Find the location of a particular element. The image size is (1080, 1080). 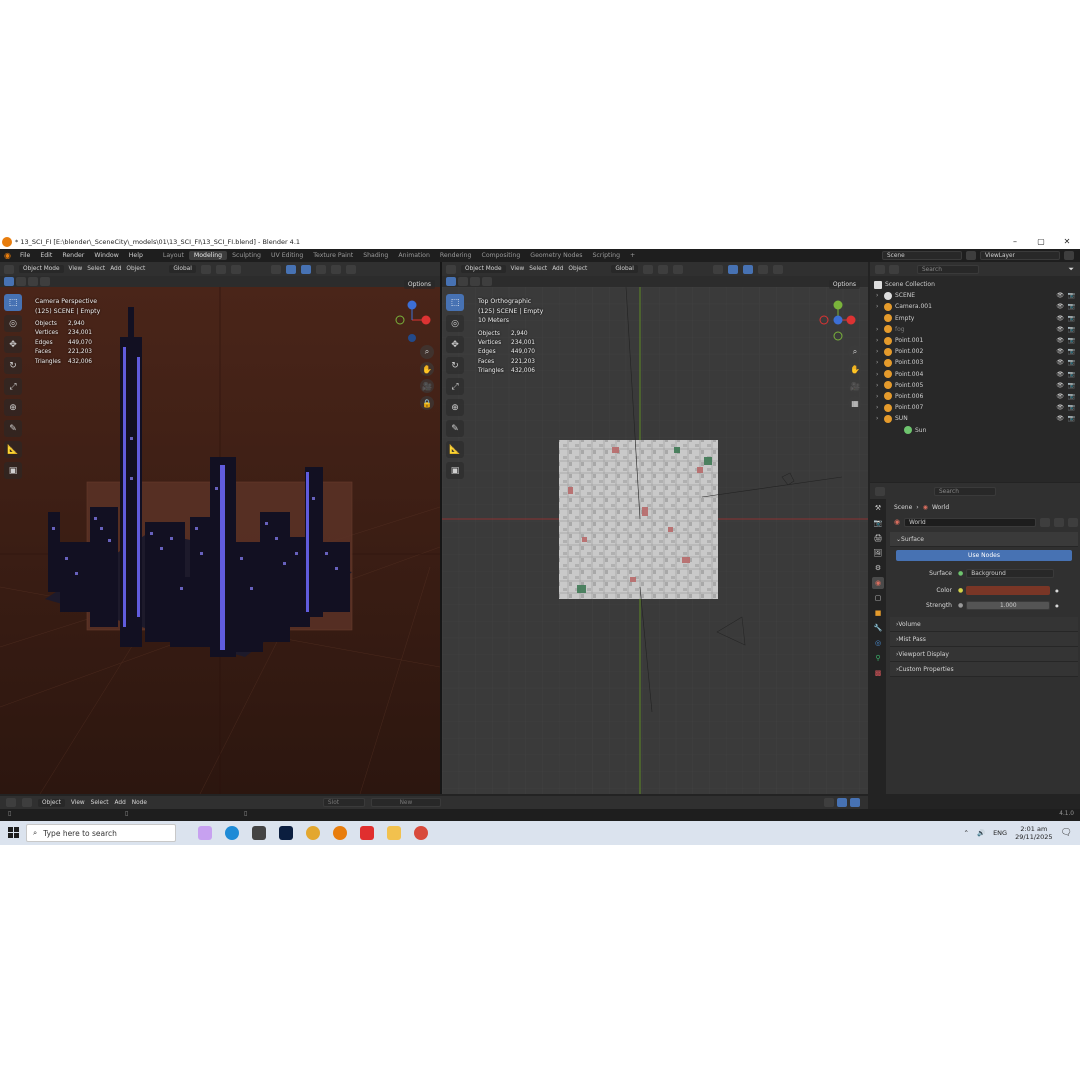

tool-tab-icon: ⚒ is located at coordinates (878, 508).